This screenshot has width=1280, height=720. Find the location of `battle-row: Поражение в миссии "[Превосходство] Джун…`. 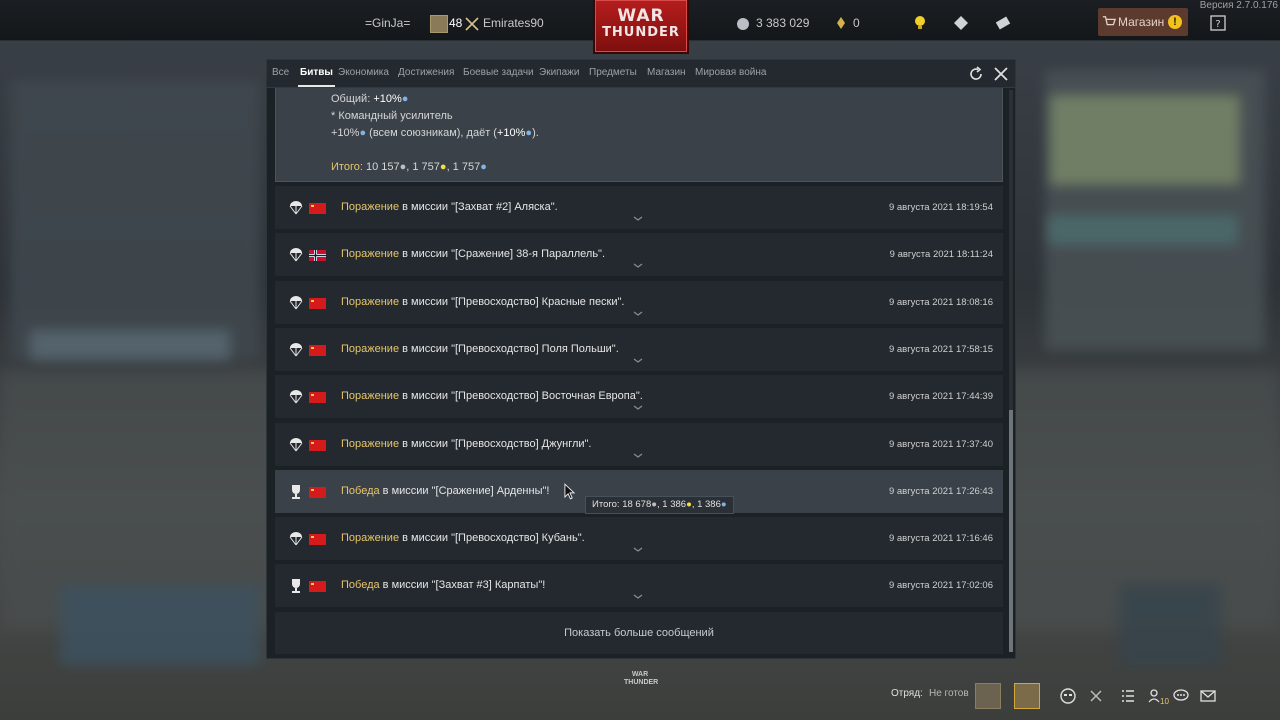

battle-row: Поражение в миссии "[Превосходство] Джун… is located at coordinates (639, 444).